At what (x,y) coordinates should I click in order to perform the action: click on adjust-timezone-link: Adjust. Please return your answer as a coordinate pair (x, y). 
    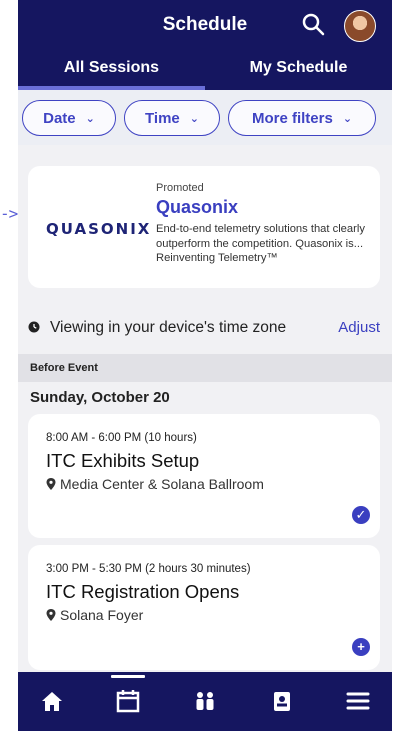
    Looking at the image, I should click on (359, 327).